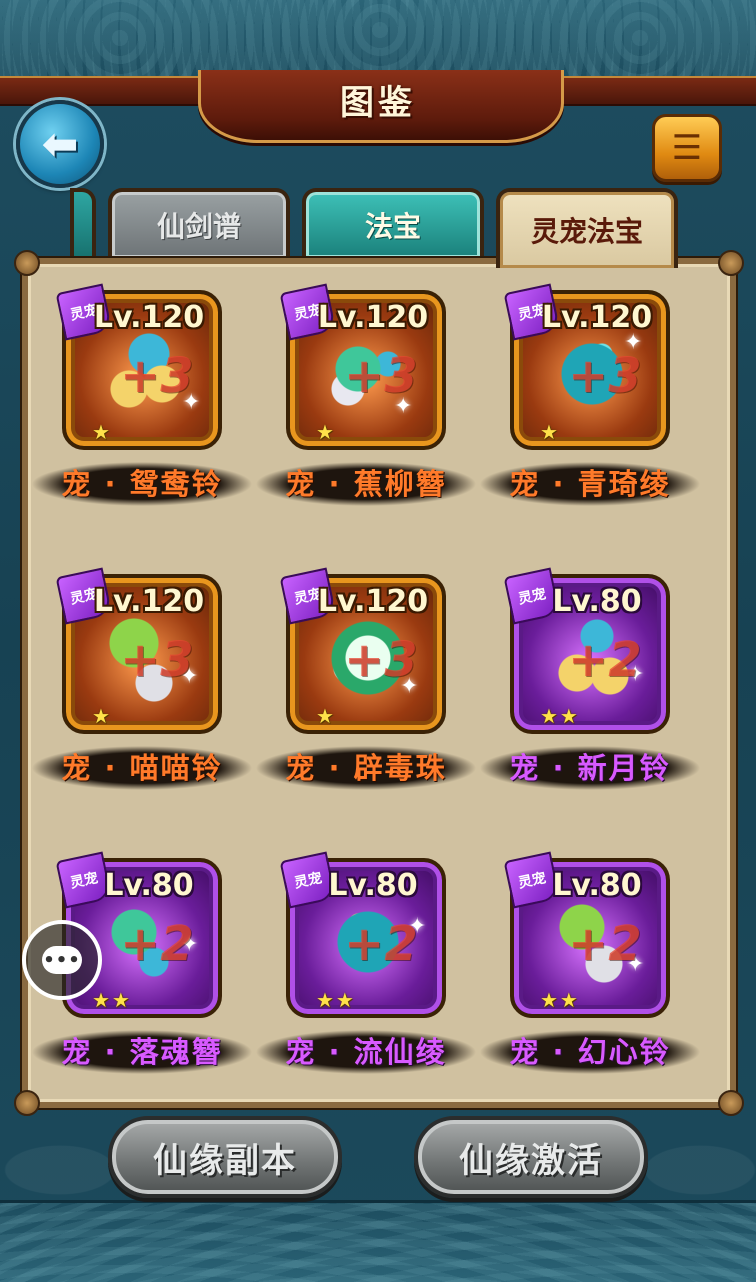 The image size is (756, 1282). What do you see at coordinates (378, 39) in the screenshot?
I see `top-decoration` at bounding box center [378, 39].